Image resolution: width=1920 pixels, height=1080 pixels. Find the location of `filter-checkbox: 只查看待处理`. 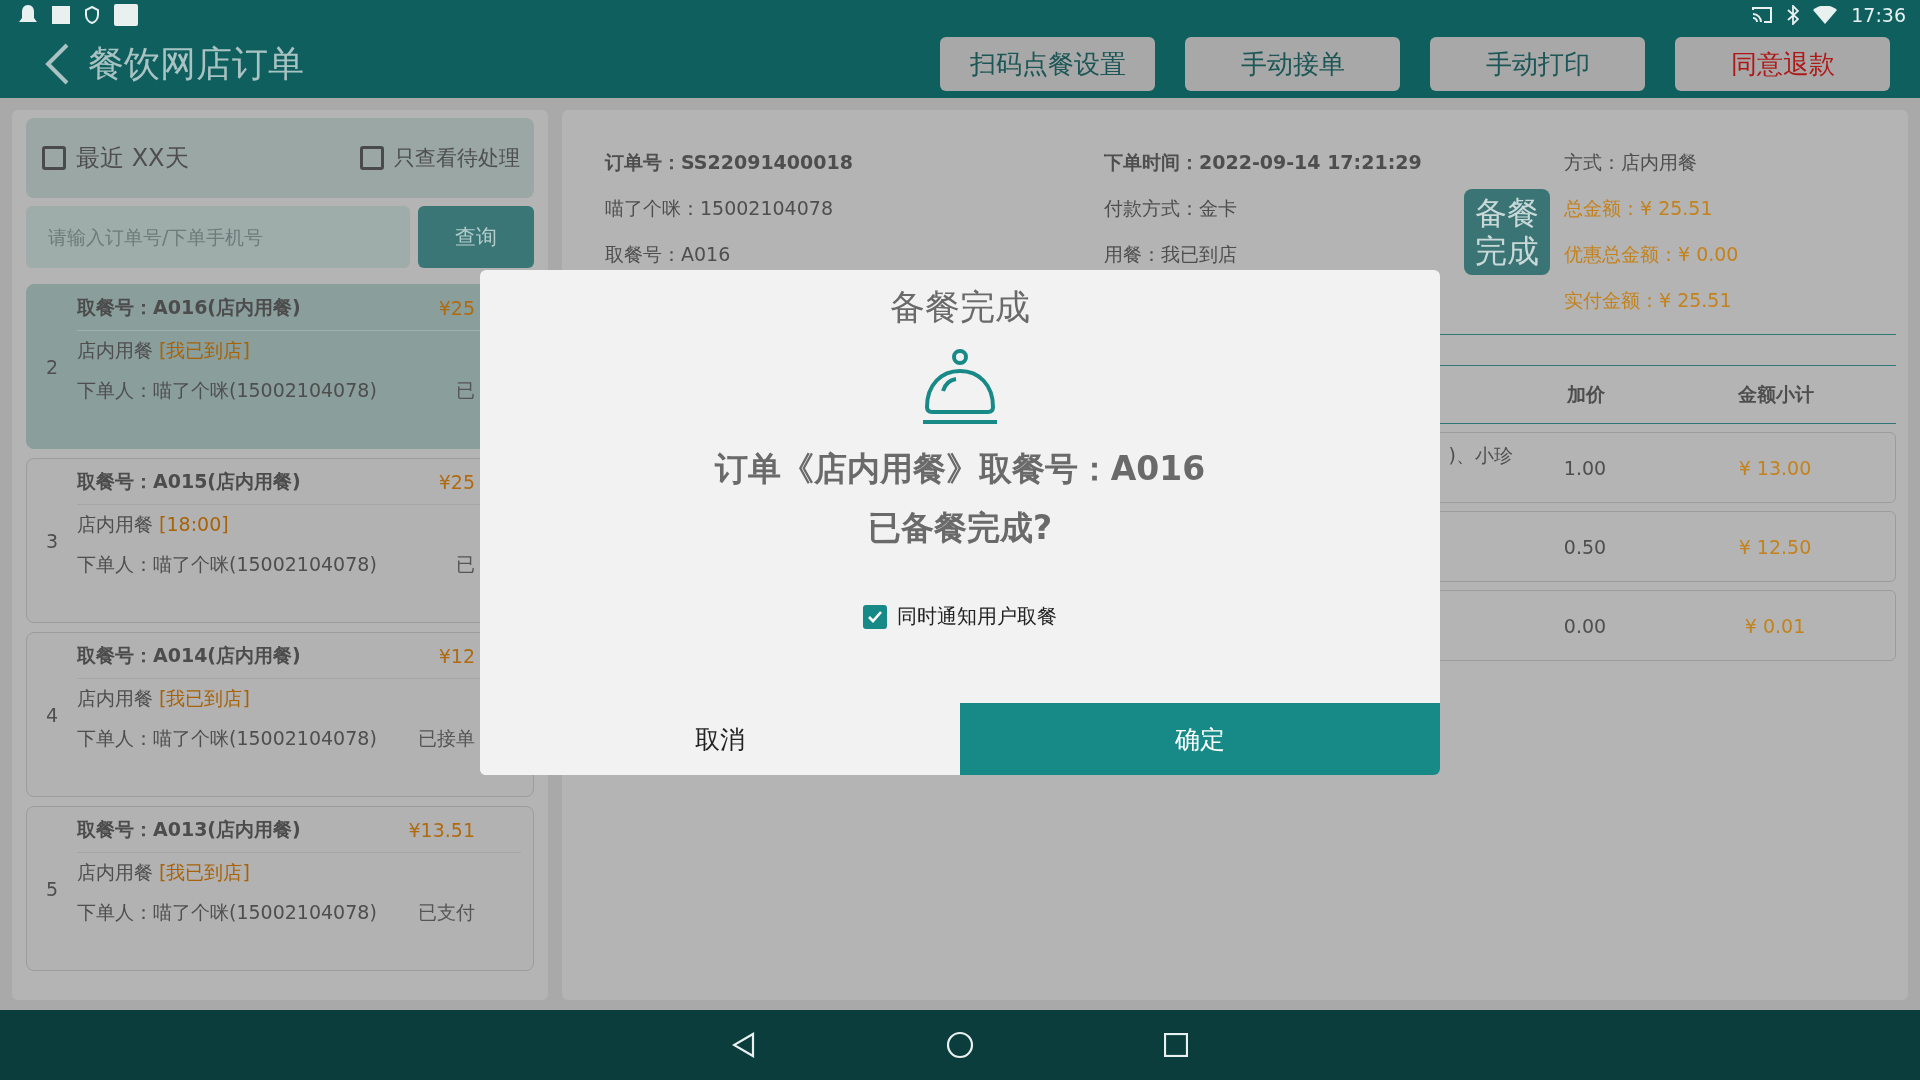

filter-checkbox: 只查看待处理 is located at coordinates (440, 158).